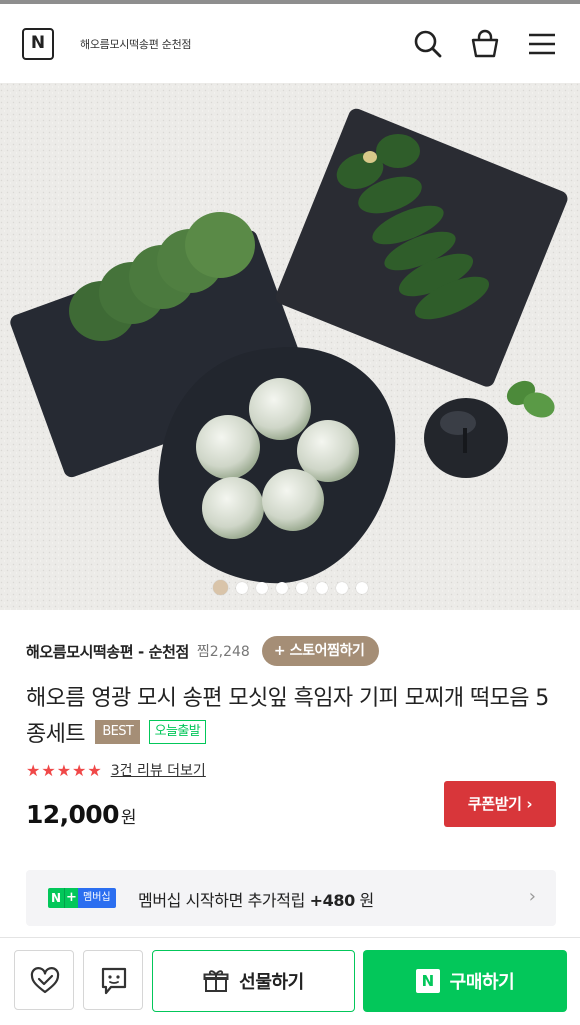  I want to click on header-store-name: 해오름모시떡송편 순천점, so click(136, 44).